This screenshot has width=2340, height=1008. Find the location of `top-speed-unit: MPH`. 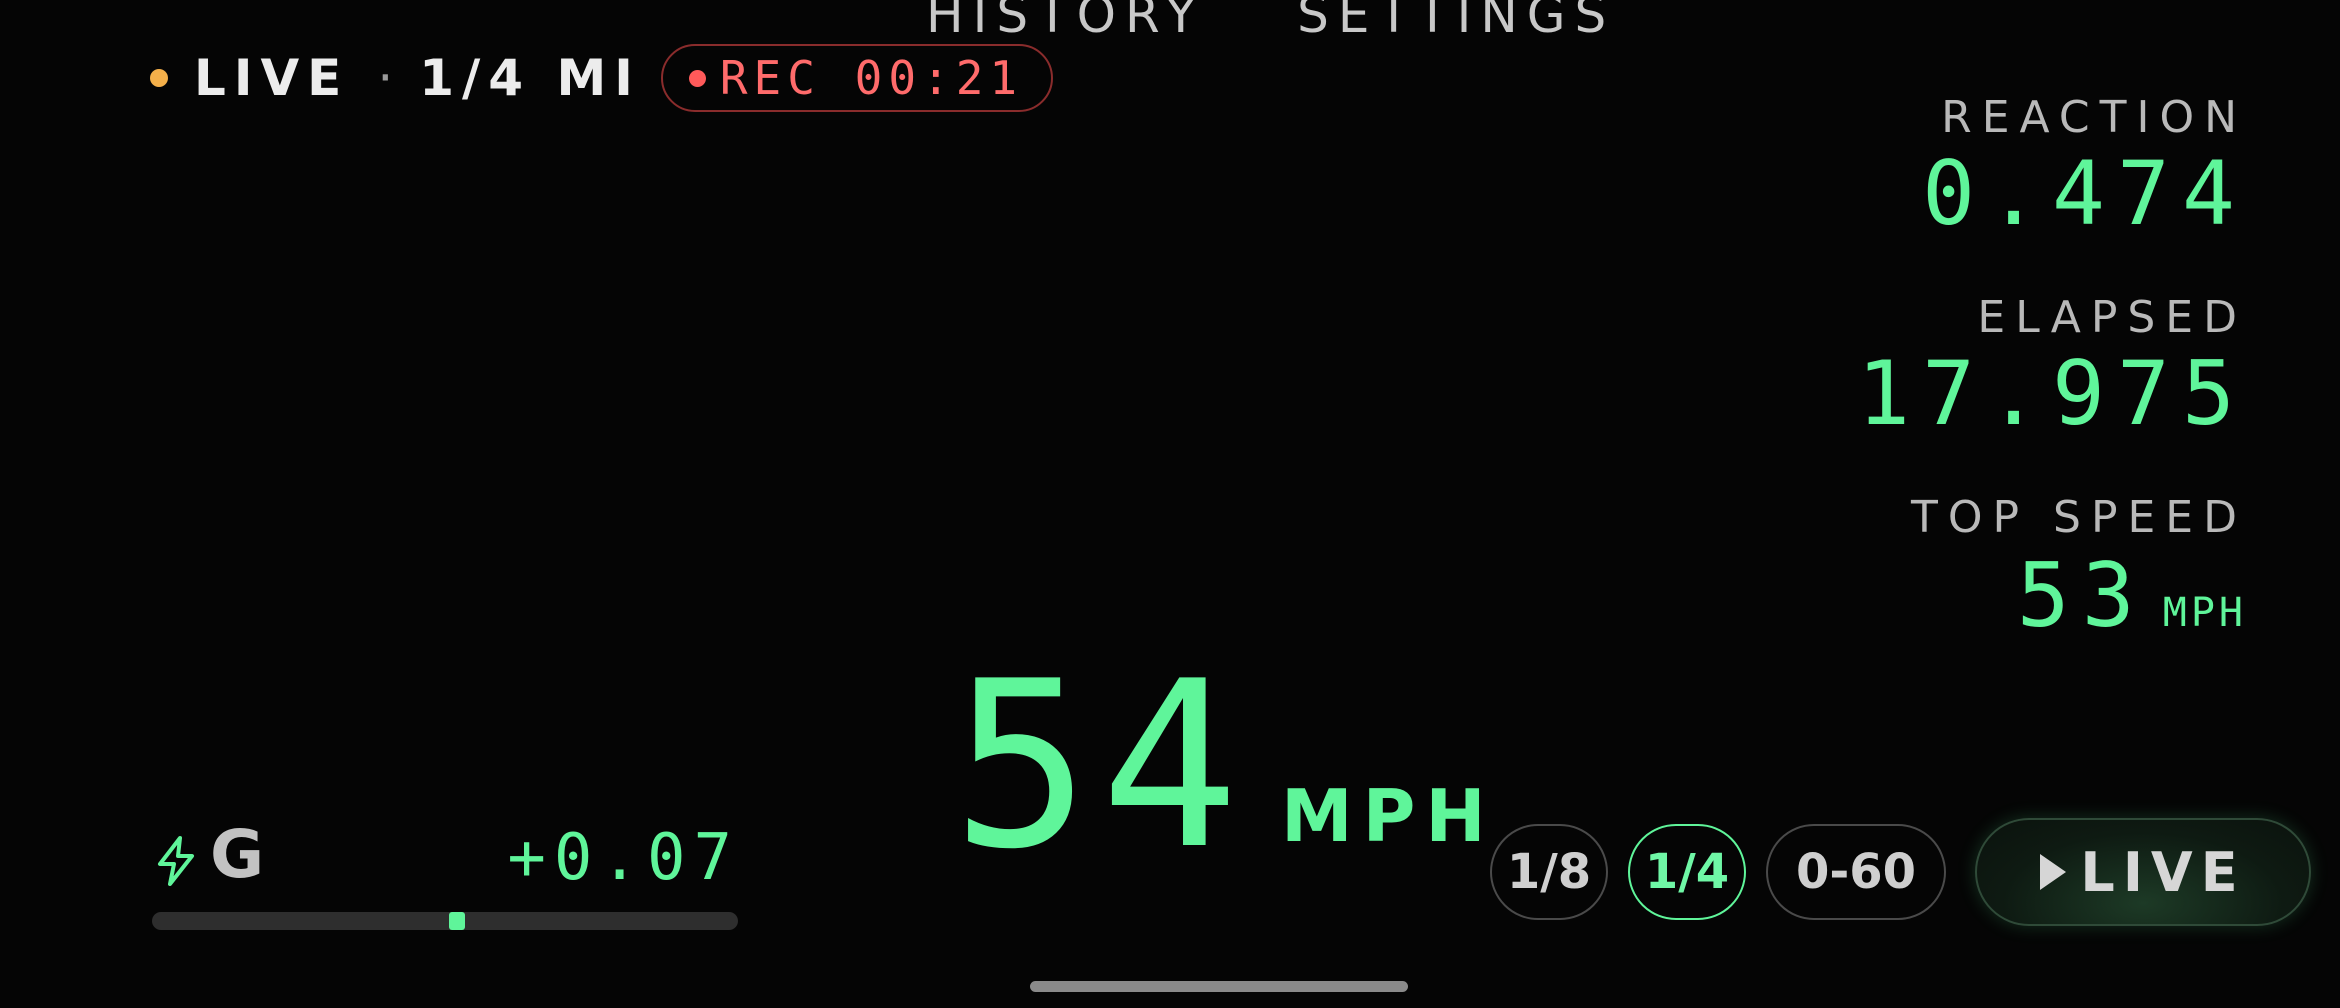

top-speed-unit: MPH is located at coordinates (2204, 613).